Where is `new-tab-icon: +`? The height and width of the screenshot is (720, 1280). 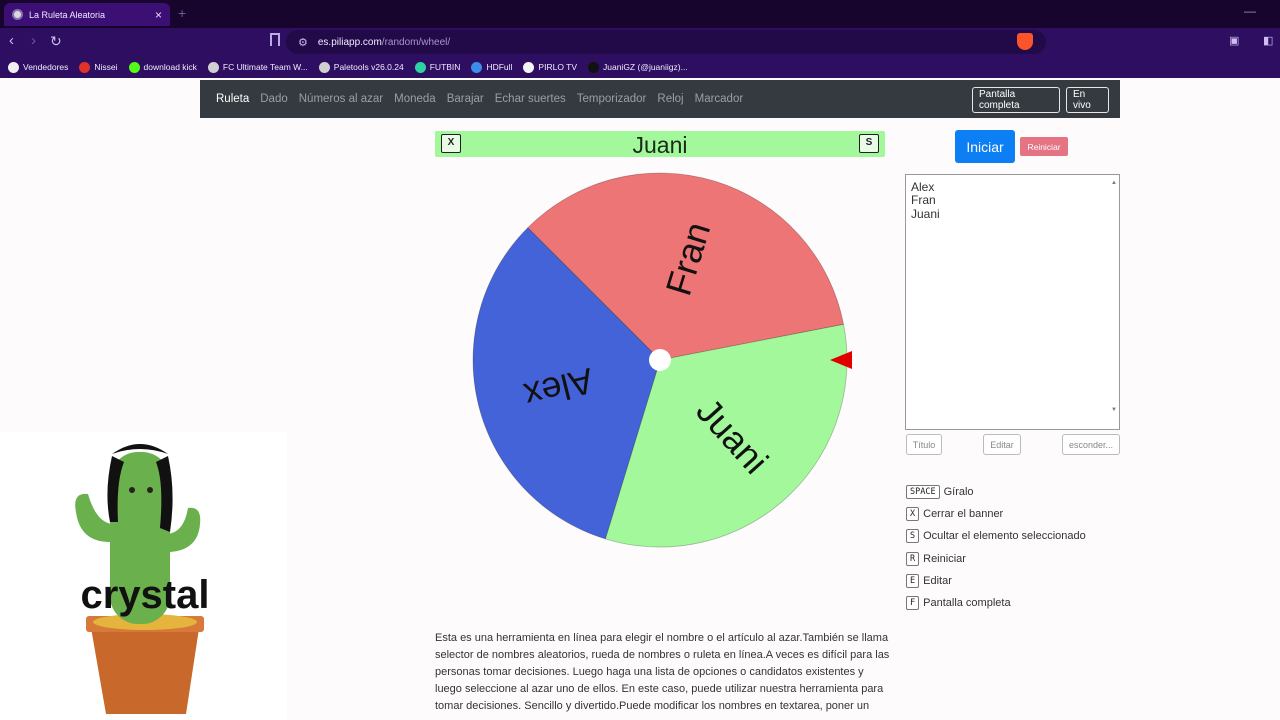 new-tab-icon: + is located at coordinates (182, 13).